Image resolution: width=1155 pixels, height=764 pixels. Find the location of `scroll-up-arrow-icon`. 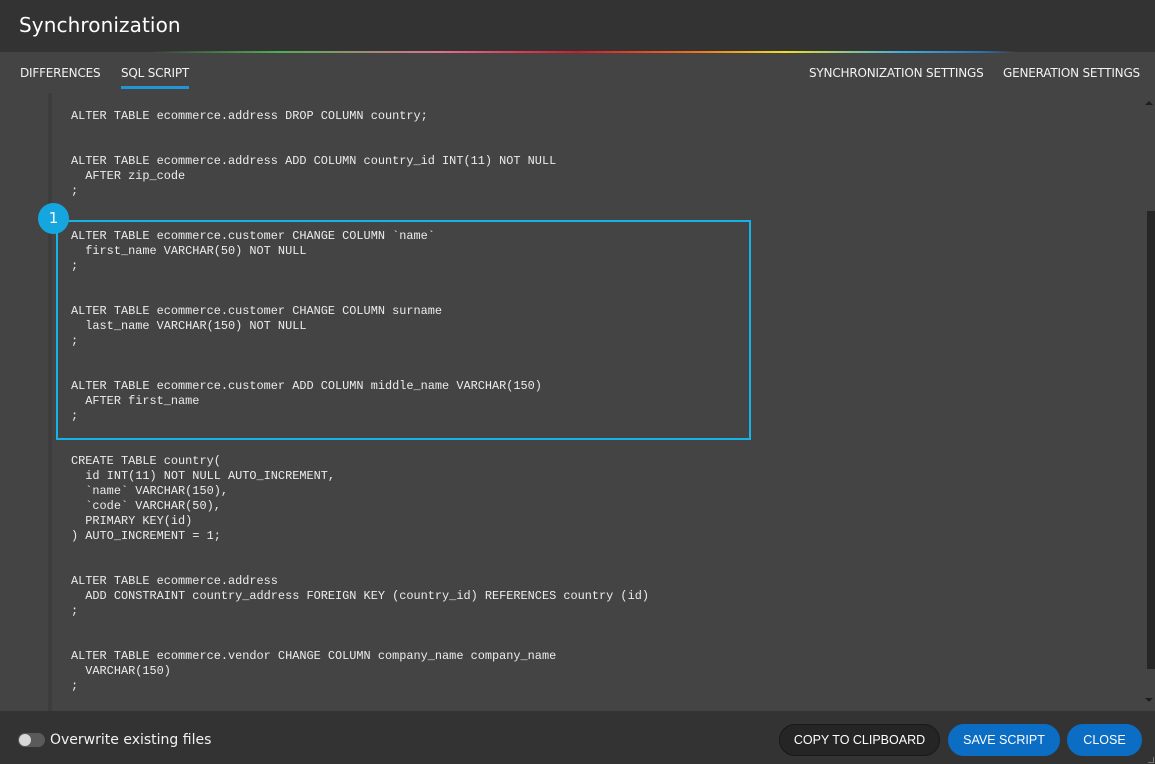

scroll-up-arrow-icon is located at coordinates (1149, 103).